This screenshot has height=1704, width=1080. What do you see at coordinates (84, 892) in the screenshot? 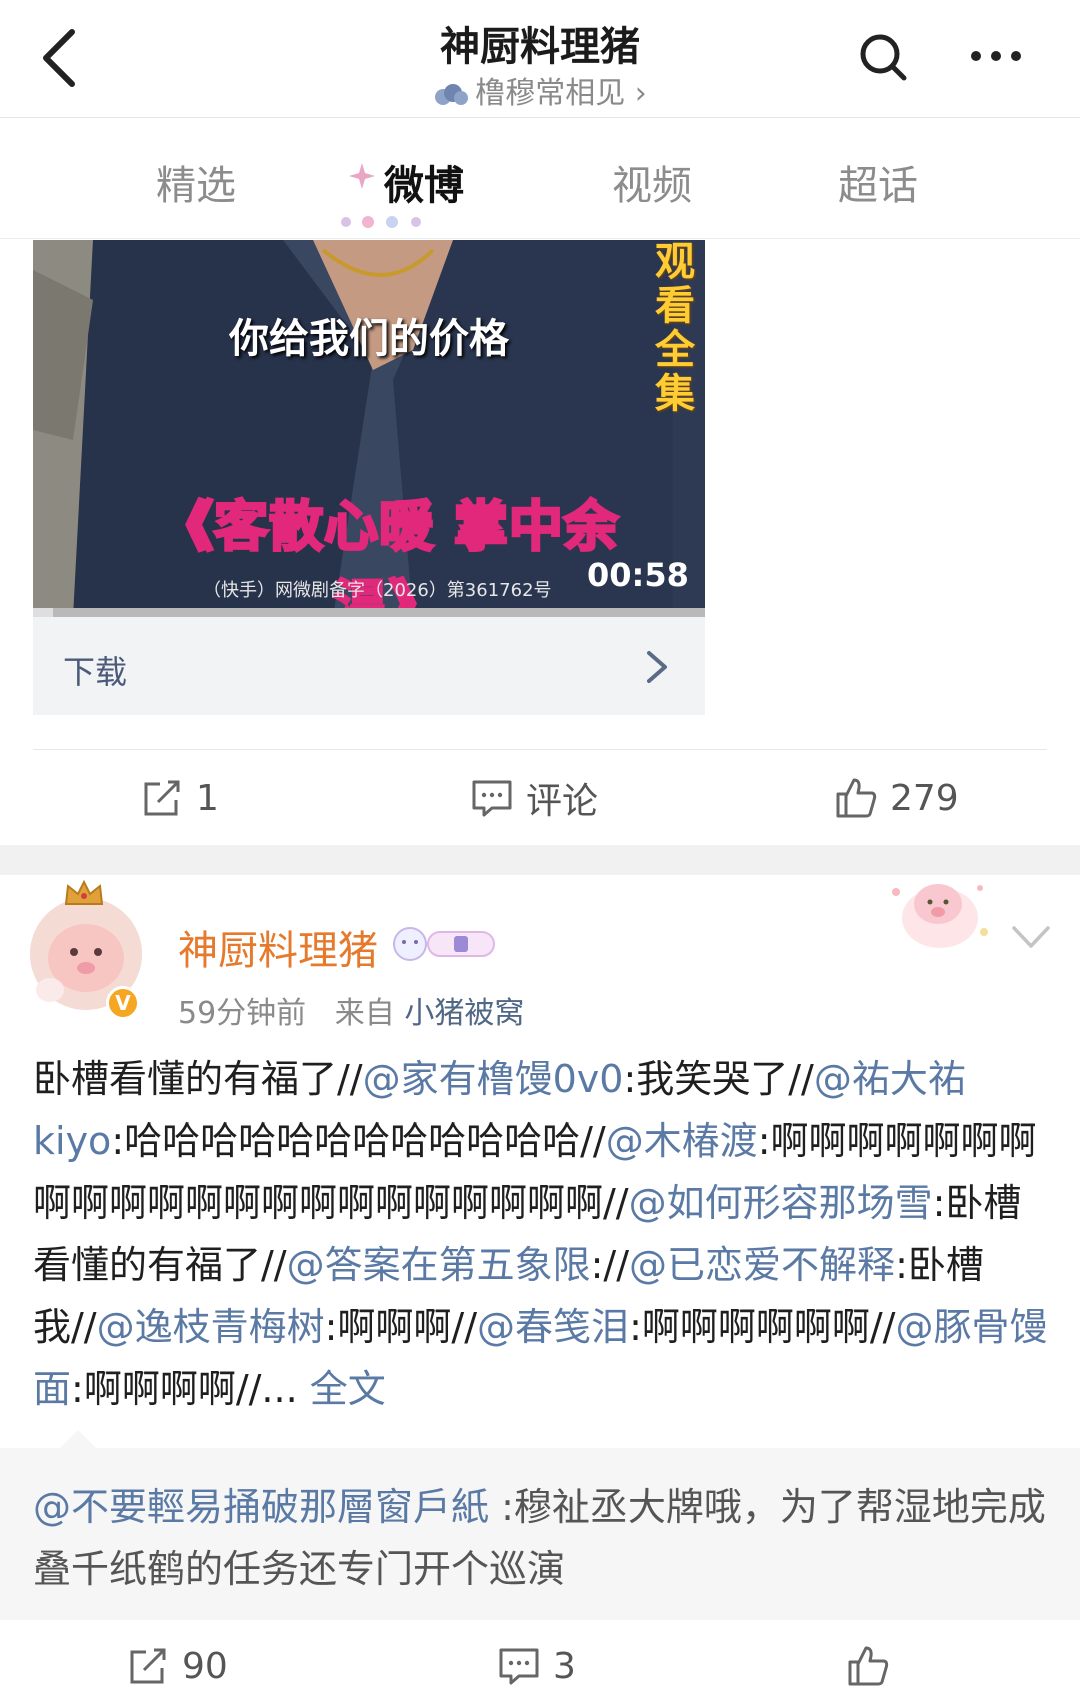
I see `crown-icon` at bounding box center [84, 892].